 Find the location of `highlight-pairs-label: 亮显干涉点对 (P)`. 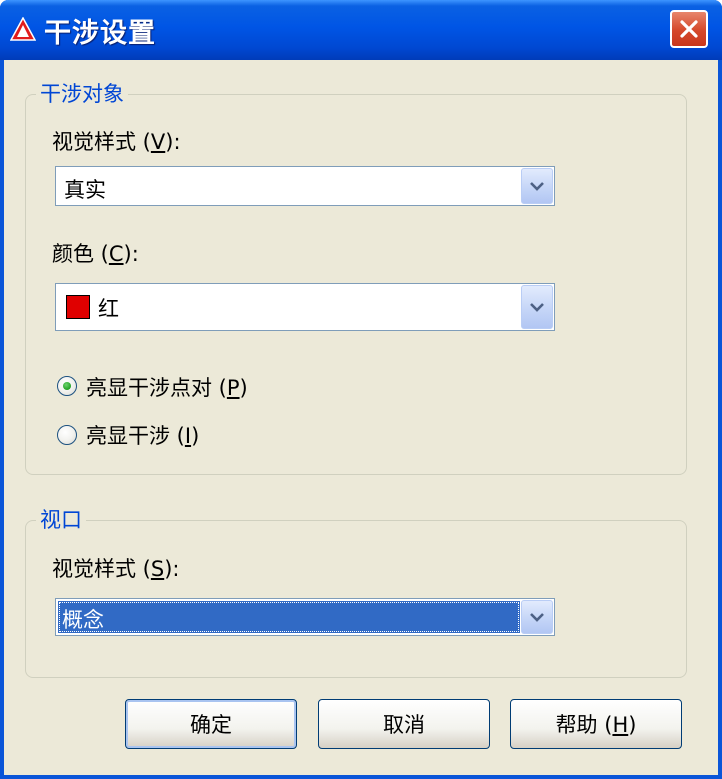

highlight-pairs-label: 亮显干涉点对 (P) is located at coordinates (167, 387).